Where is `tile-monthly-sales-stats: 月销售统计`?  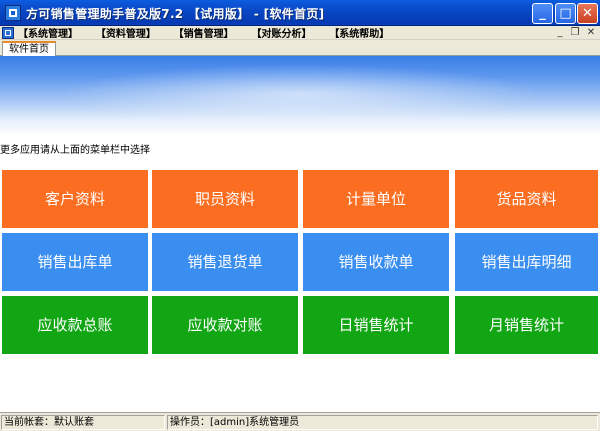
tile-monthly-sales-stats: 月销售统计 is located at coordinates (526, 325).